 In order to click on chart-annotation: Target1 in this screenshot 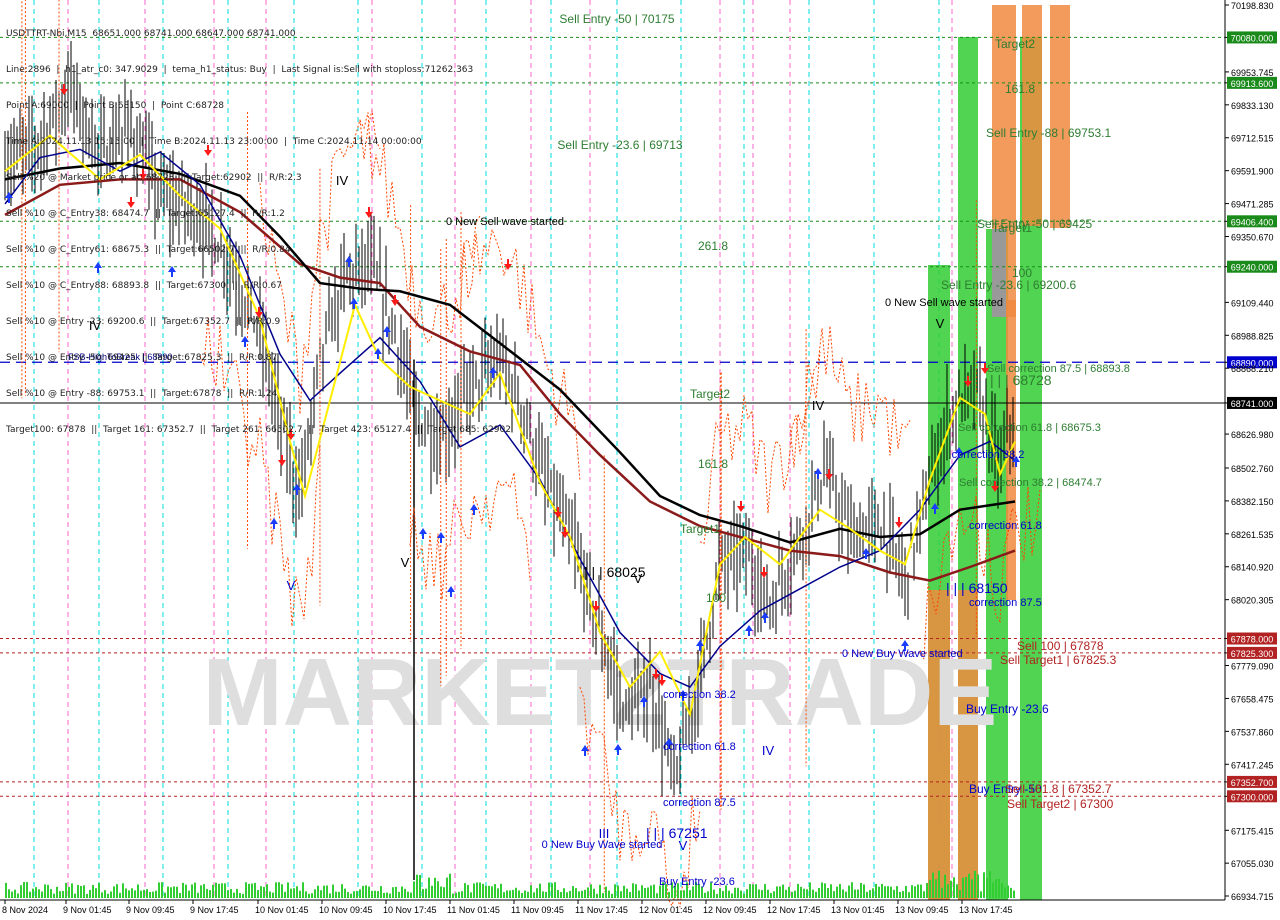, I will do `click(1012, 228)`.